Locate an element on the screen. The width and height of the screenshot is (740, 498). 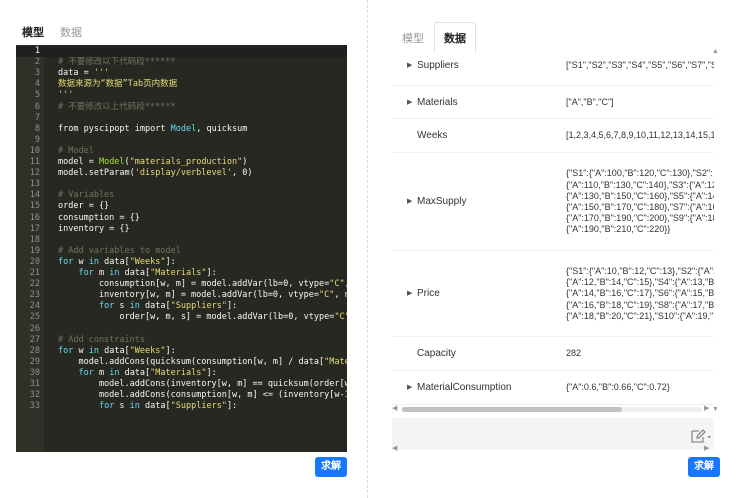
code-line: 30 for m in data["Materials"]: is located at coordinates (181, 373).